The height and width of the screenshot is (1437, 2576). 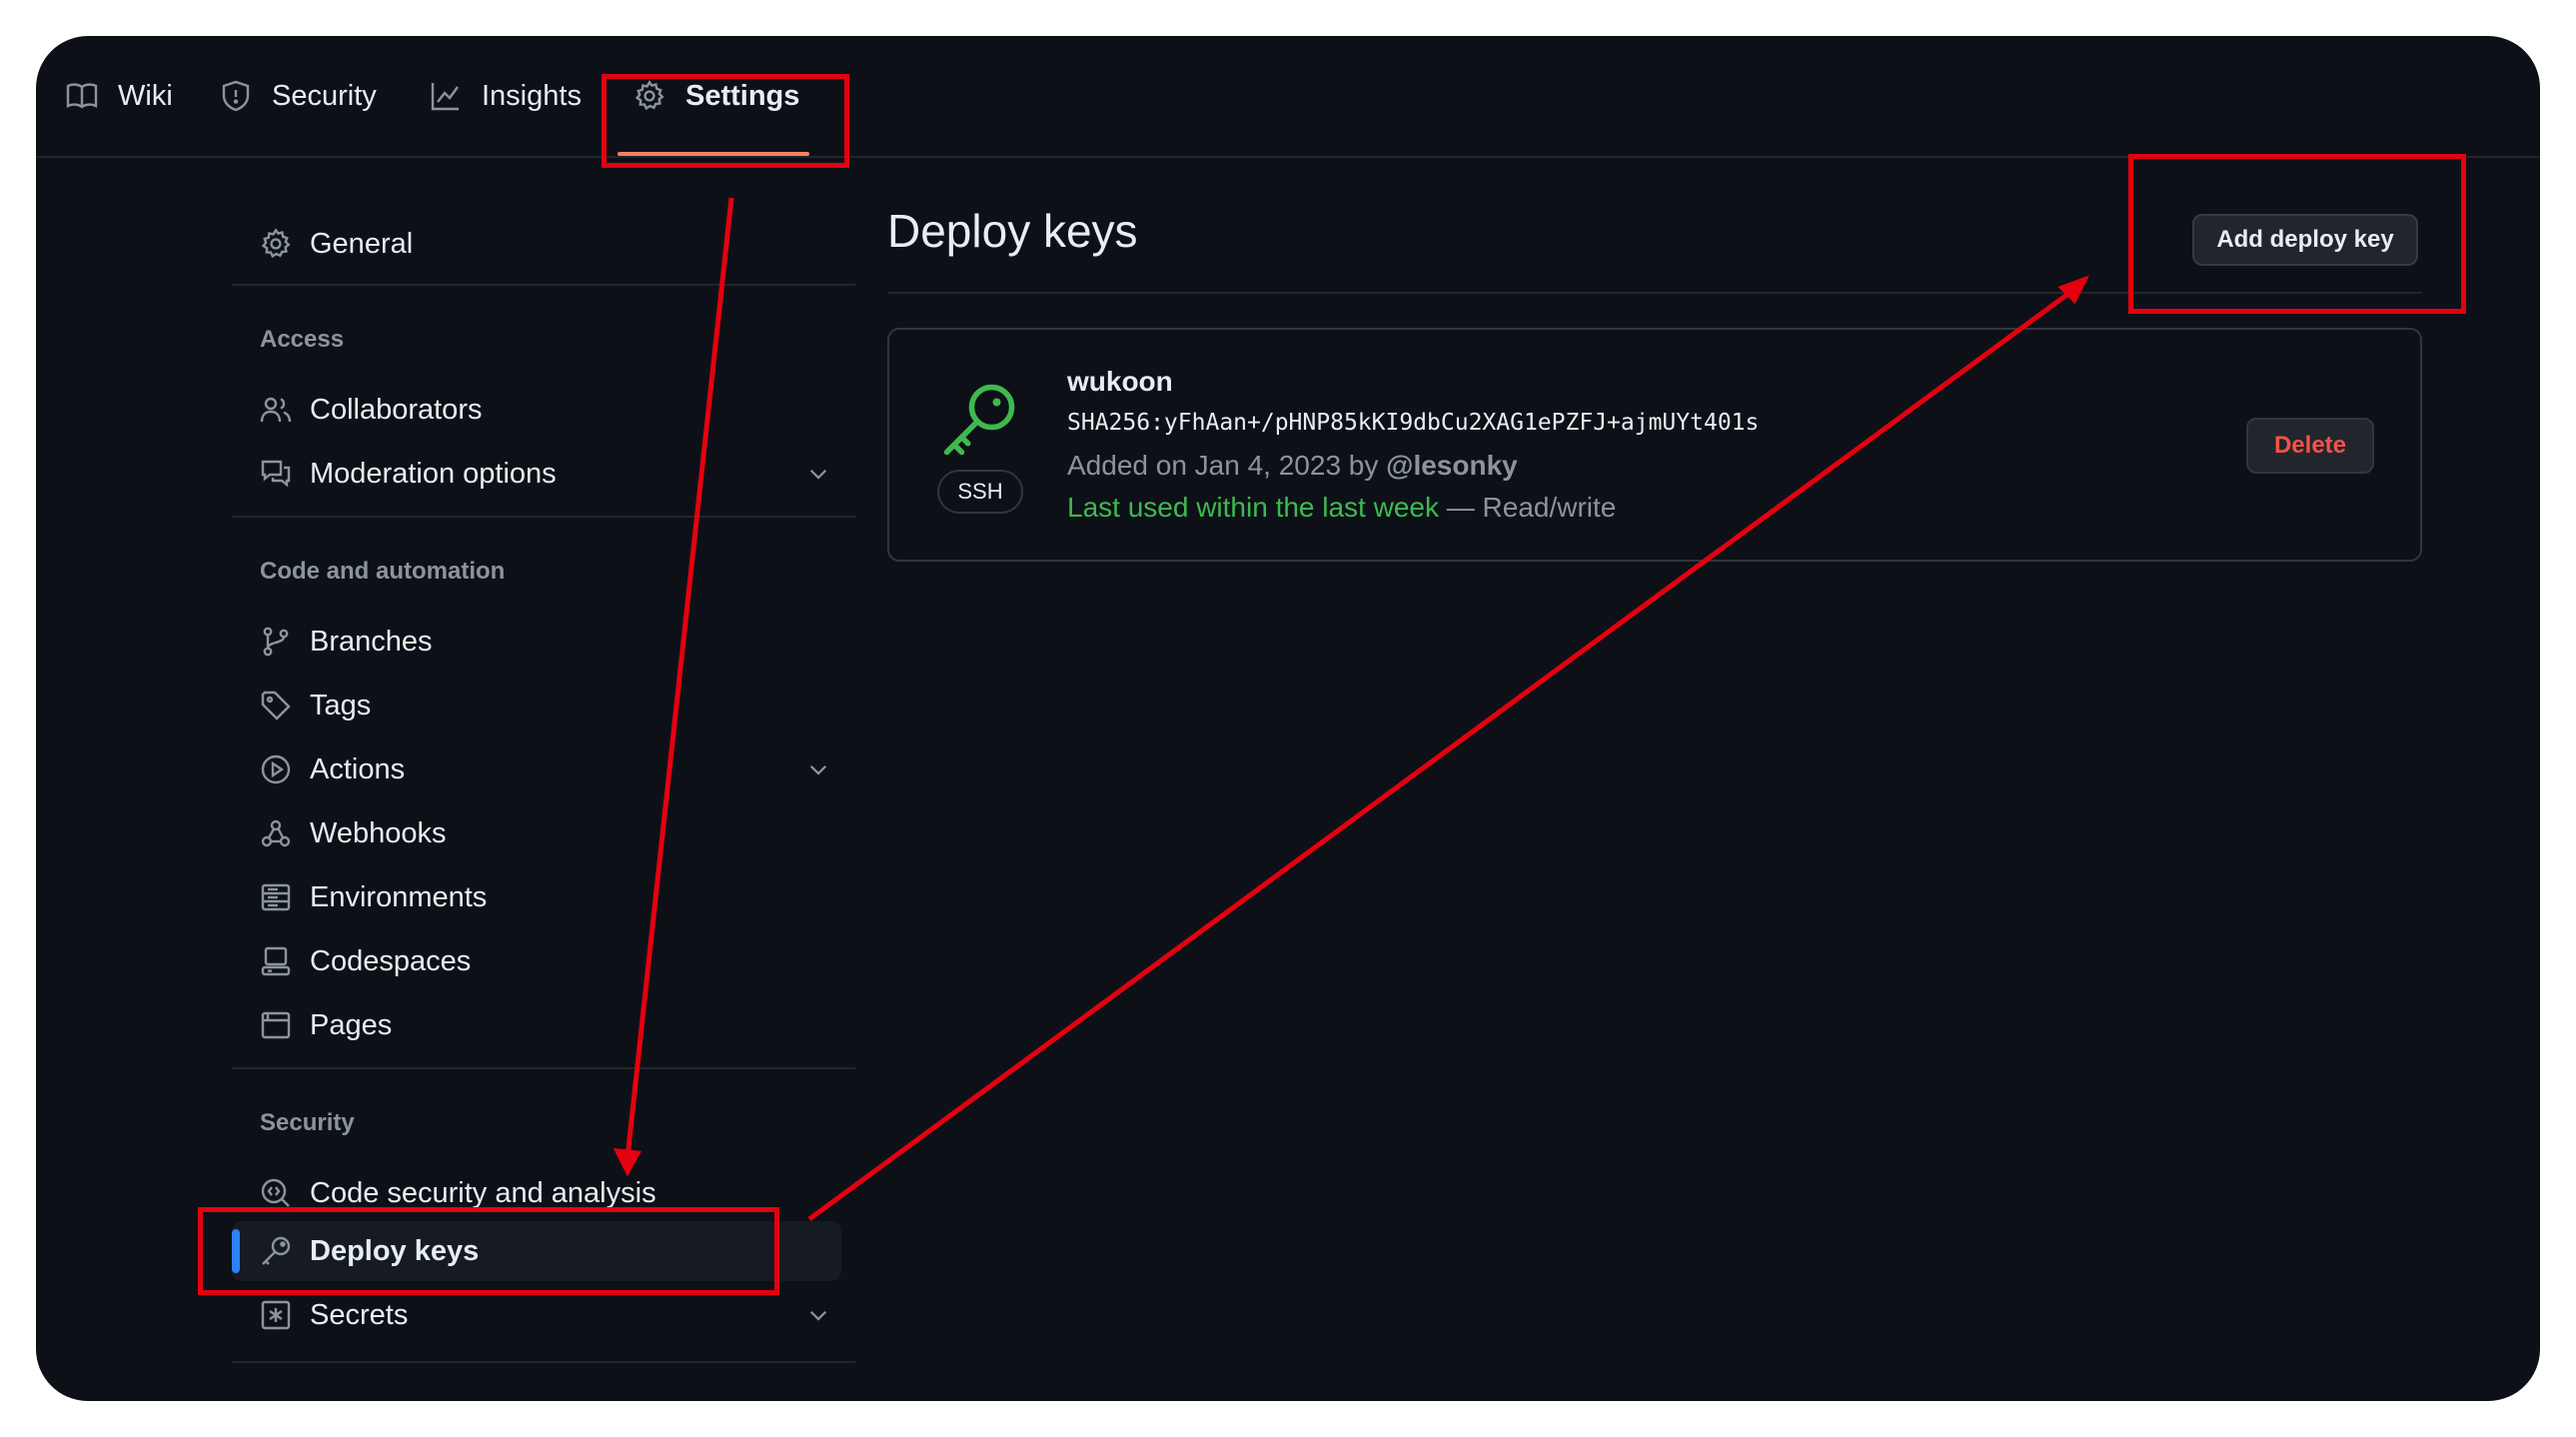 I want to click on sidebar-item-label: Webhooks, so click(x=378, y=833).